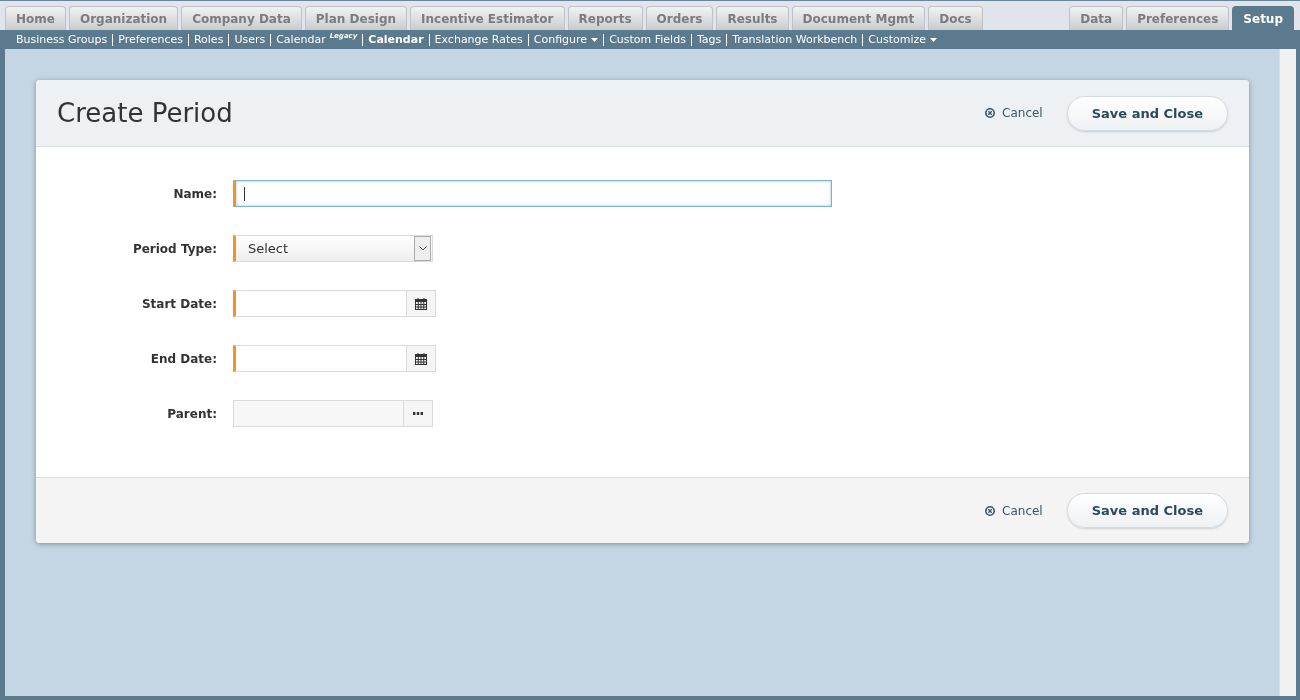  I want to click on nav-tab: Organization, so click(123, 18).